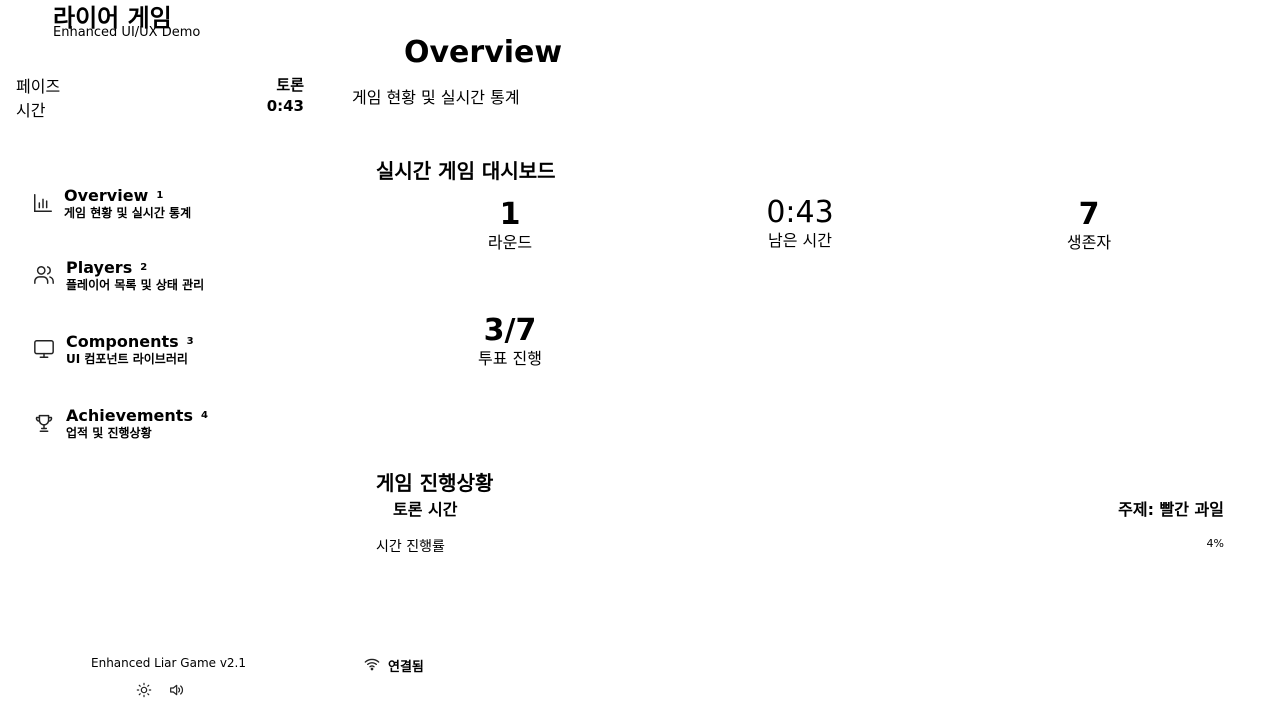 The width and height of the screenshot is (1280, 720). I want to click on stat-label: 생존자, so click(1089, 242).